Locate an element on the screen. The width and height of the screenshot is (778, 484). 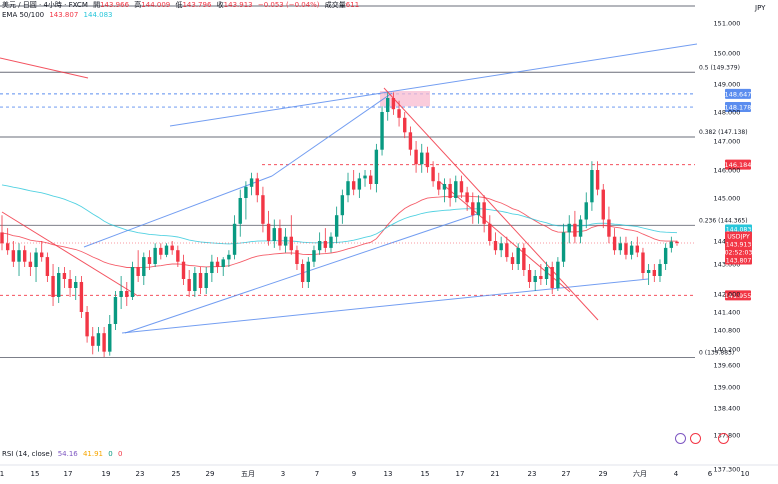
lightning-icon is located at coordinates (680, 438).